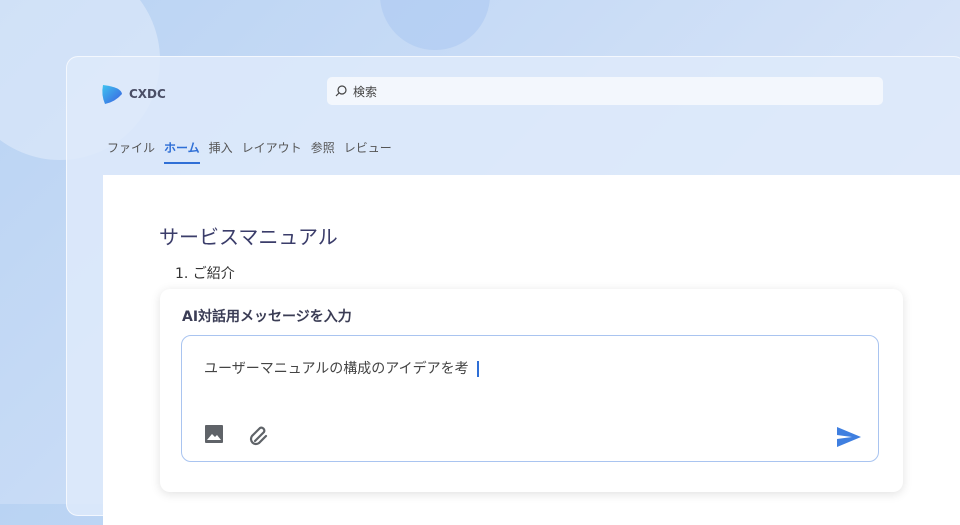 This screenshot has width=960, height=525. What do you see at coordinates (182, 151) in the screenshot?
I see `tab-home: ホーム` at bounding box center [182, 151].